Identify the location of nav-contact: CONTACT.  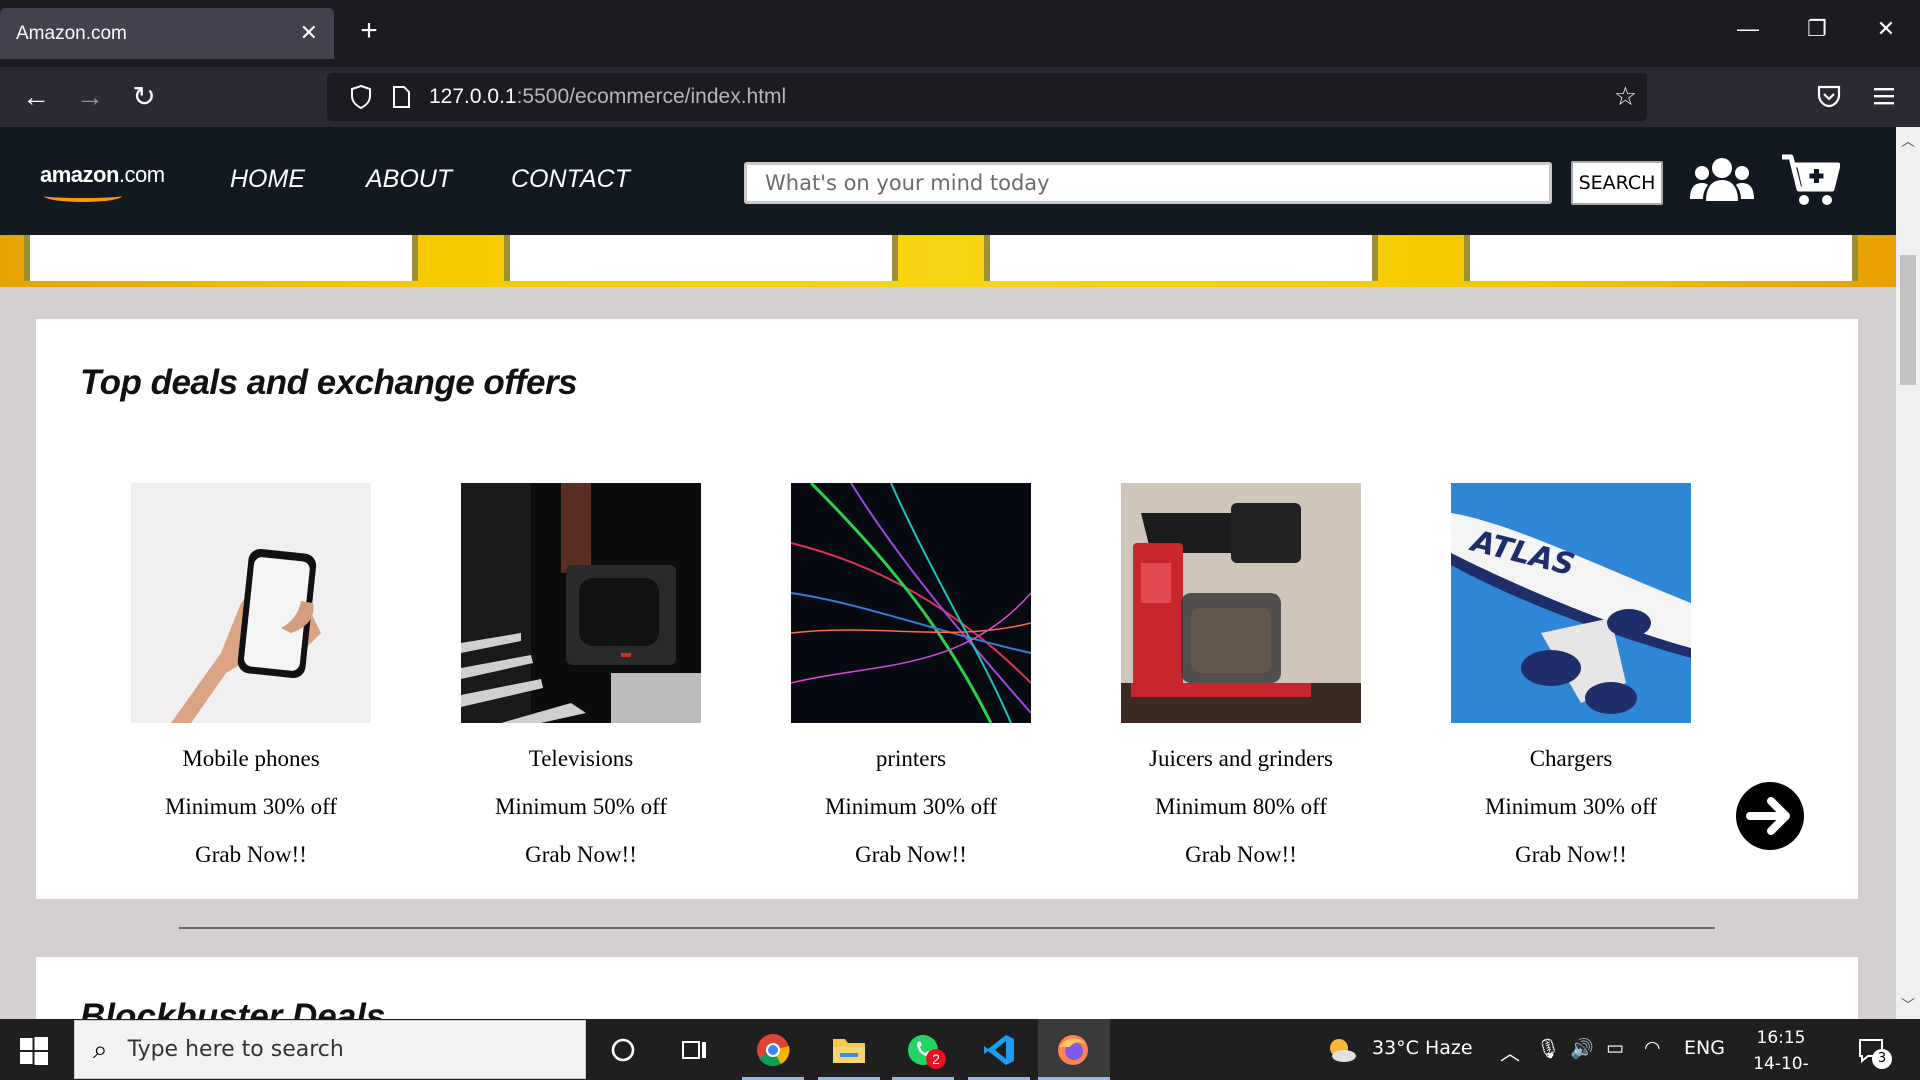
(570, 179).